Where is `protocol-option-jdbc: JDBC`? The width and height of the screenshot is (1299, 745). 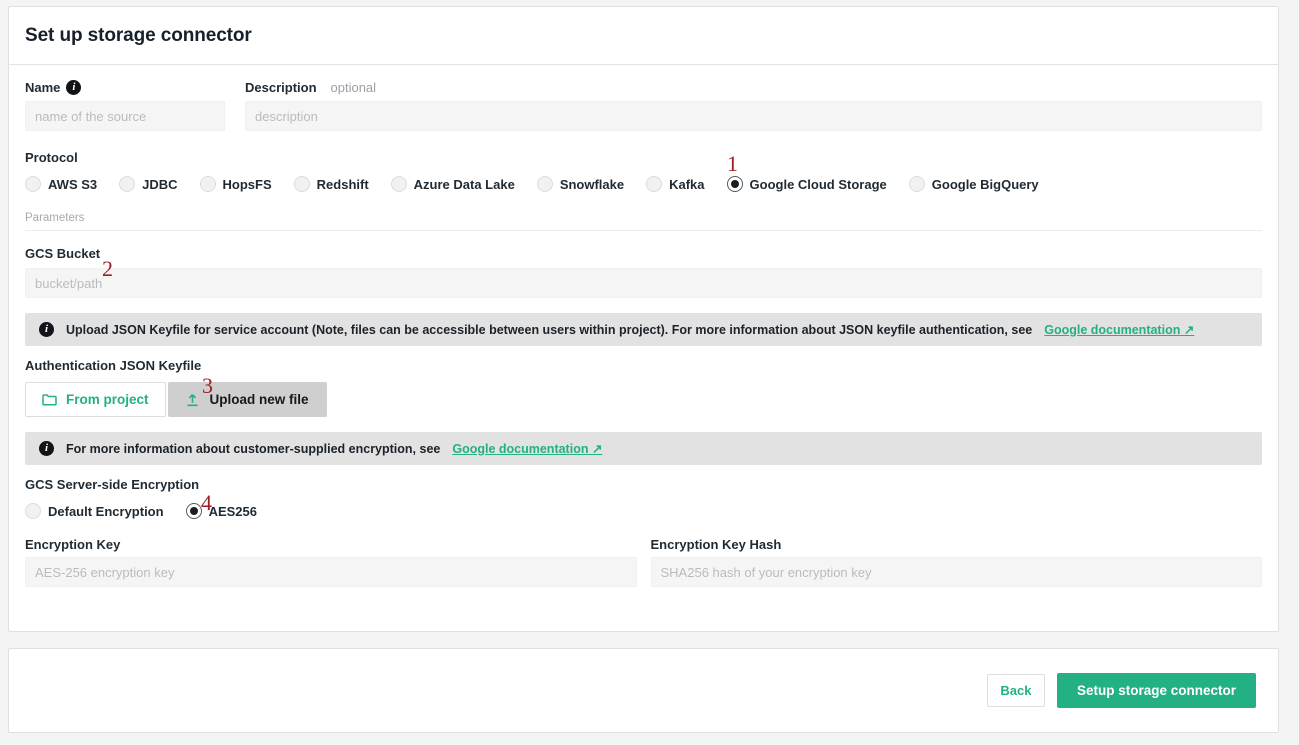
protocol-option-jdbc: JDBC is located at coordinates (148, 184).